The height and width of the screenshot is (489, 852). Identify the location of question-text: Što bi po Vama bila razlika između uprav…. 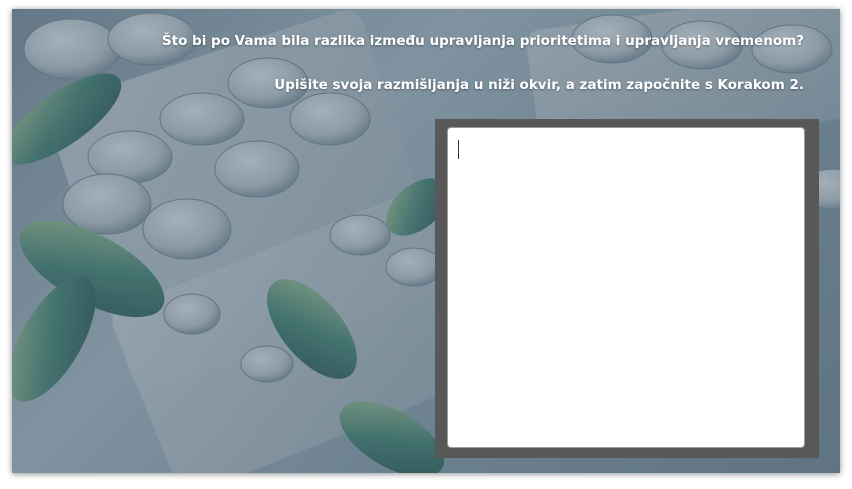
(482, 41).